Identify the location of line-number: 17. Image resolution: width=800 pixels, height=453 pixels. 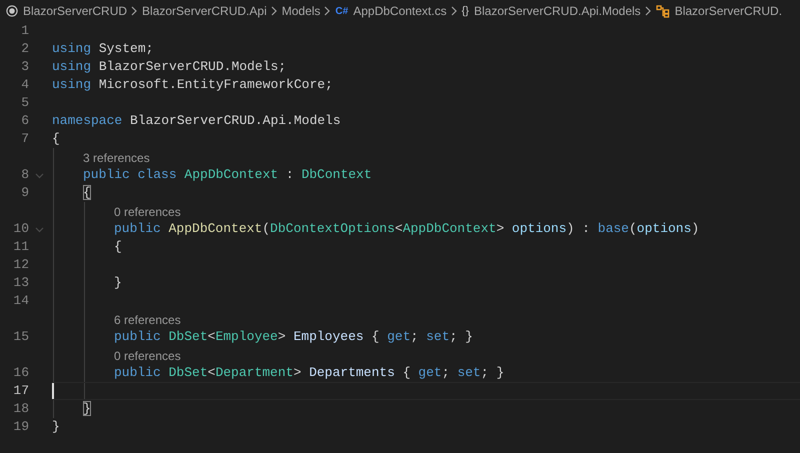
(20, 391).